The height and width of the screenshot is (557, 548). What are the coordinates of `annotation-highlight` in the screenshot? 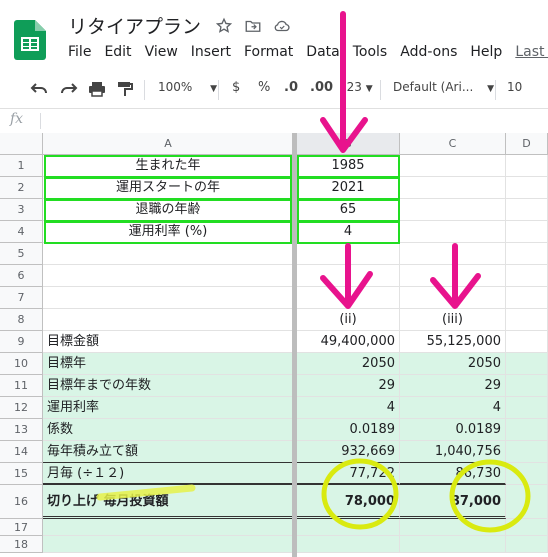 It's located at (146, 492).